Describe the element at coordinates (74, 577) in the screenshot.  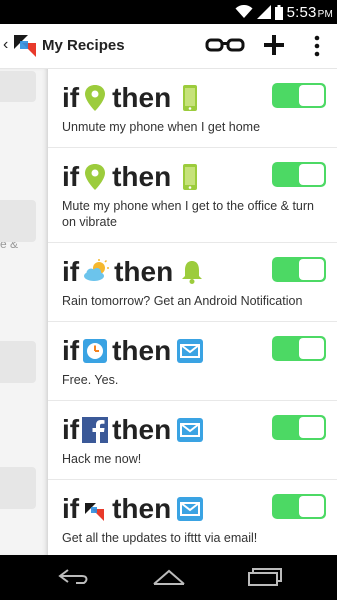
I see `back-nav-icon` at that location.